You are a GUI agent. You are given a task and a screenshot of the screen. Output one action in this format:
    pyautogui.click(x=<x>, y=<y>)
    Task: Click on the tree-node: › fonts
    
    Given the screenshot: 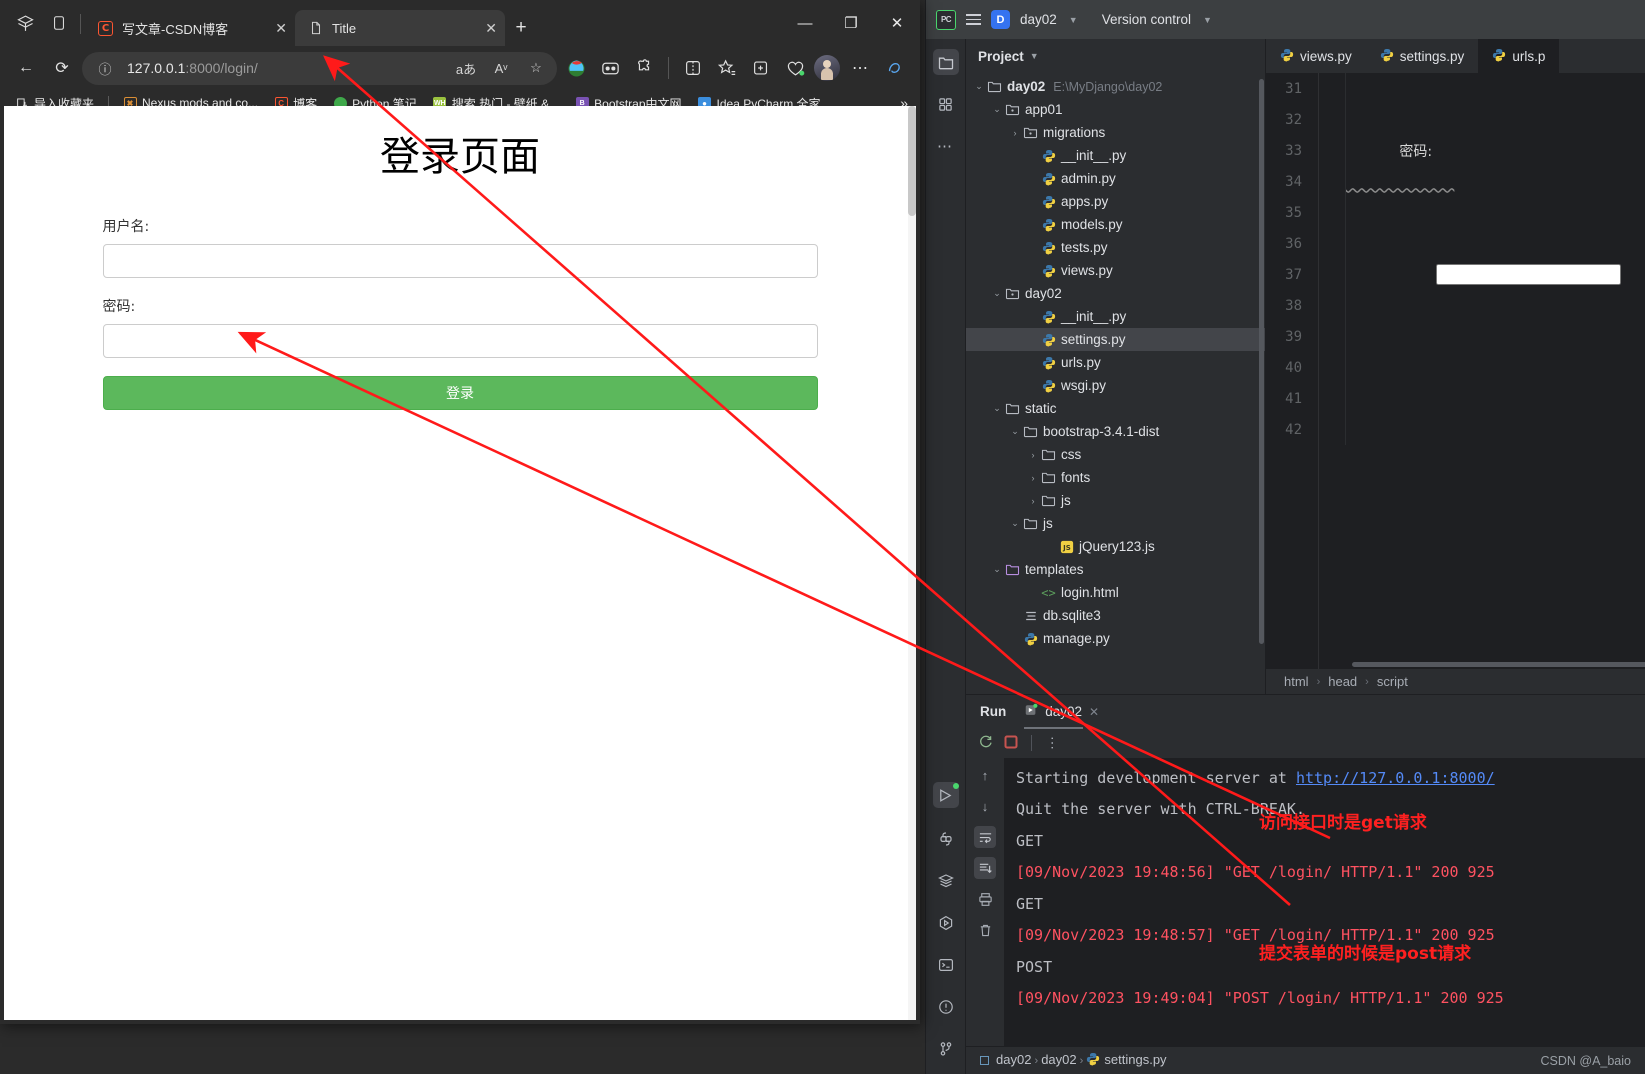 What is the action you would take?
    pyautogui.click(x=1115, y=477)
    